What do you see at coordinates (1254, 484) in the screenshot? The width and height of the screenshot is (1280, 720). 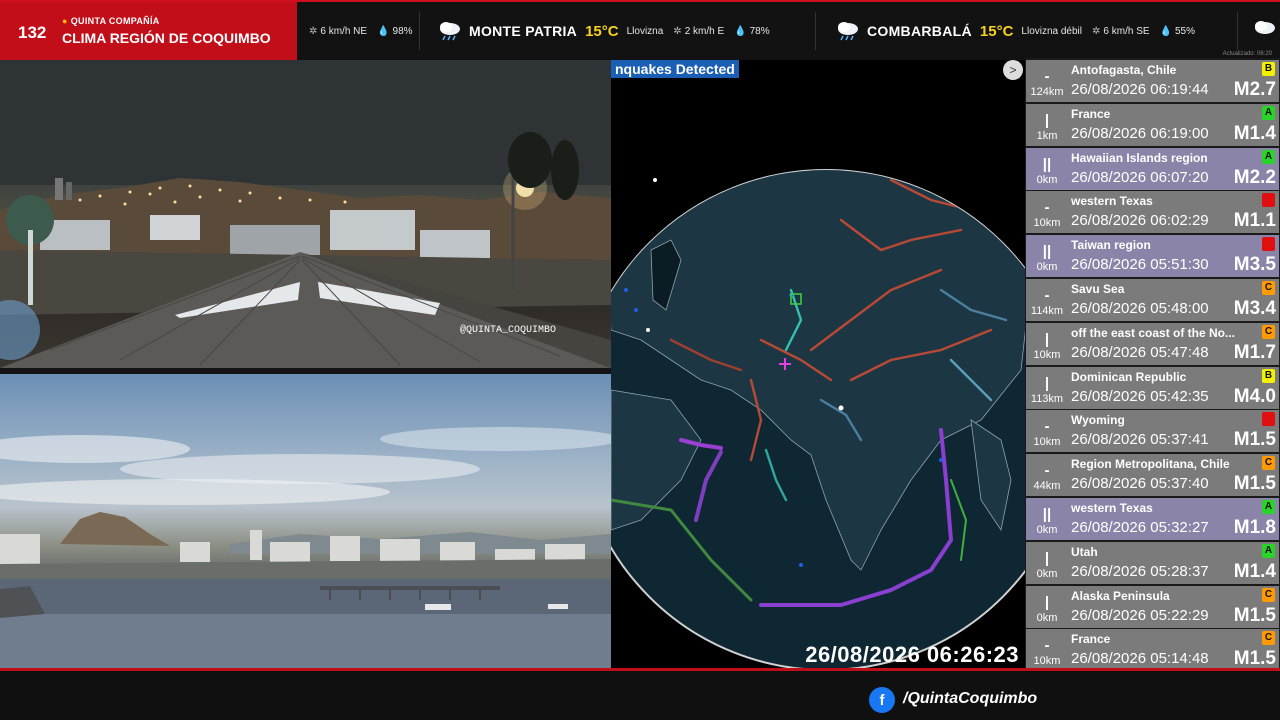 I see `quake-magnitude: M1.5` at bounding box center [1254, 484].